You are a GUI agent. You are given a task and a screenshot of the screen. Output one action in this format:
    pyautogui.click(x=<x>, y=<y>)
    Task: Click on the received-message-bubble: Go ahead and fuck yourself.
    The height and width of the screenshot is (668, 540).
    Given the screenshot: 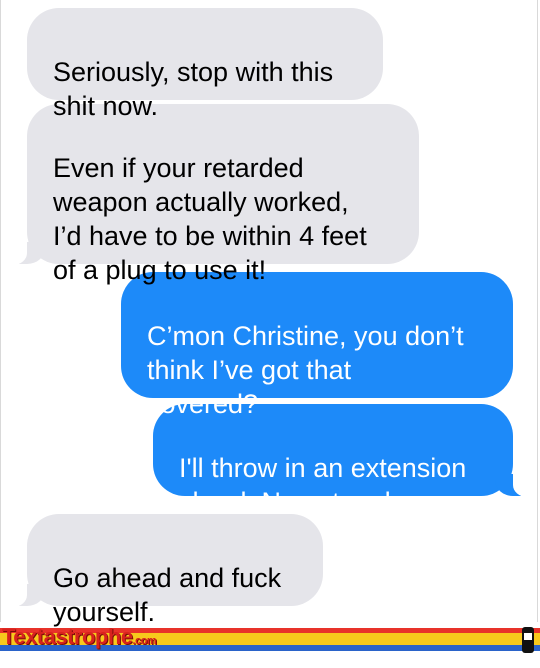 What is the action you would take?
    pyautogui.click(x=164, y=570)
    